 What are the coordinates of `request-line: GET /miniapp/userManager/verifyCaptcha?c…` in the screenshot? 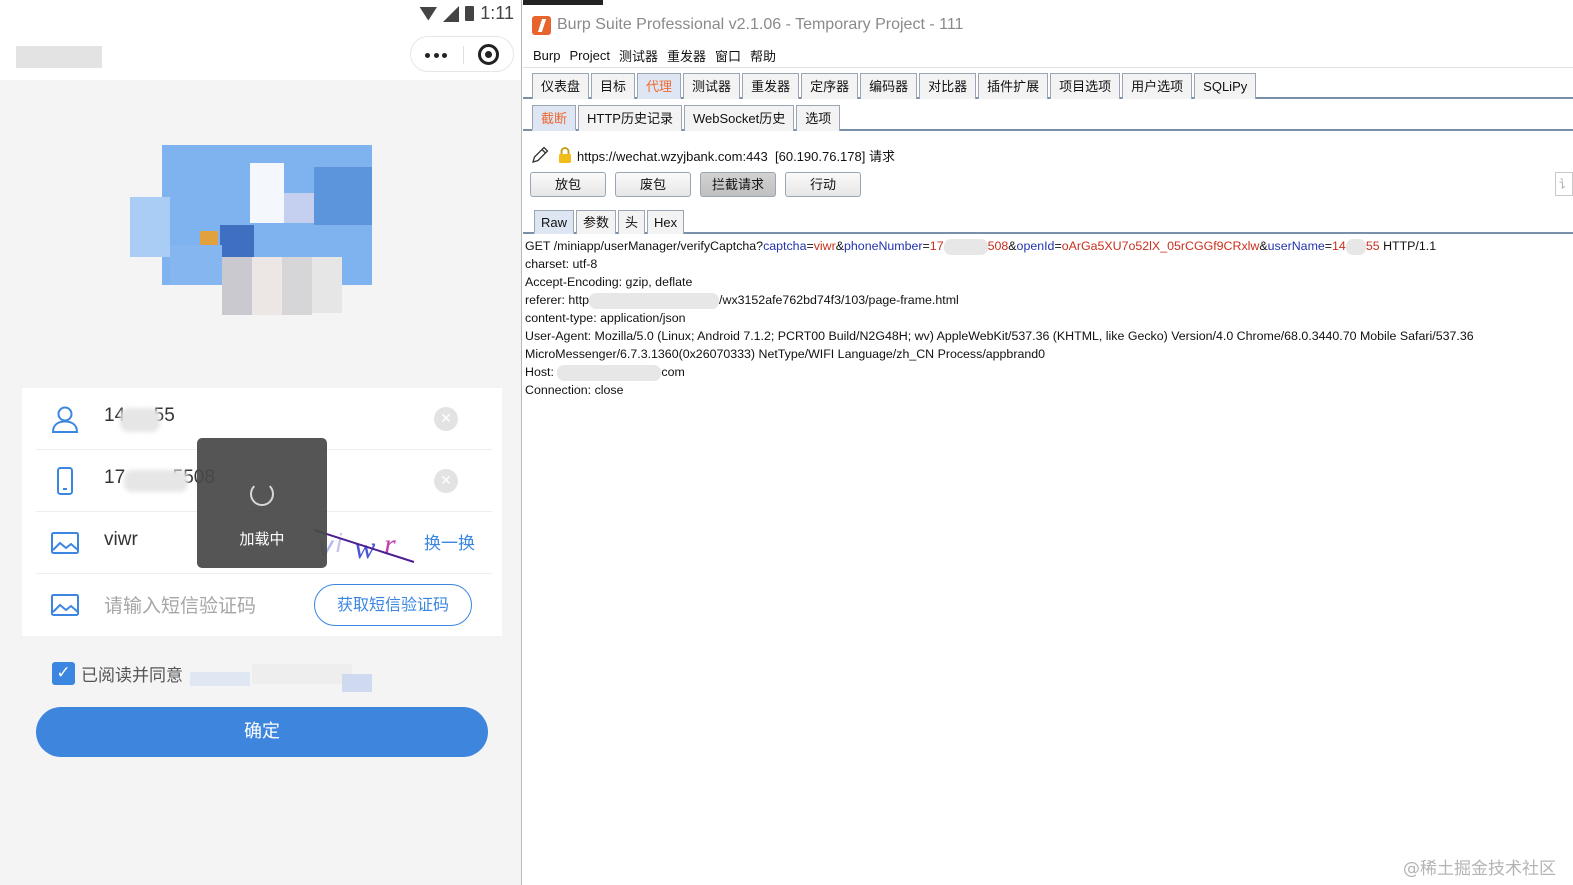 It's located at (981, 246).